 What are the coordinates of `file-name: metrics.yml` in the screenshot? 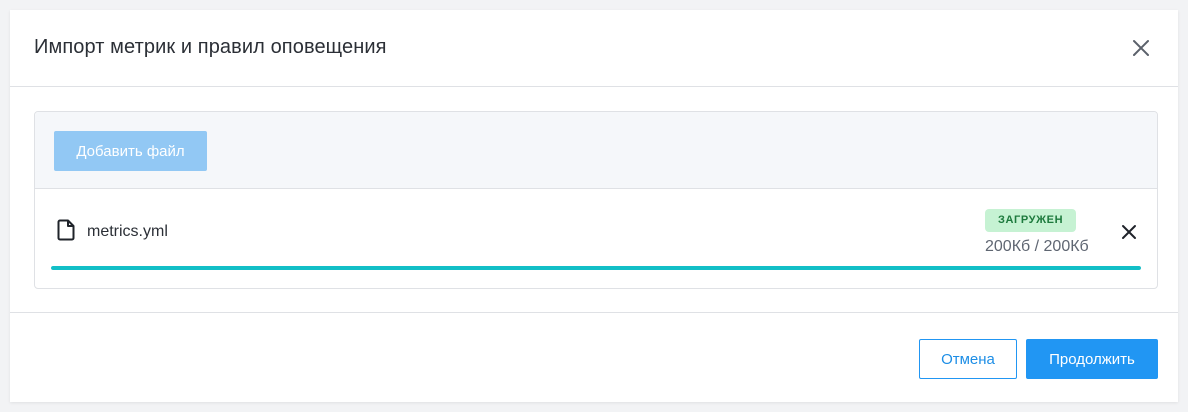 It's located at (127, 231).